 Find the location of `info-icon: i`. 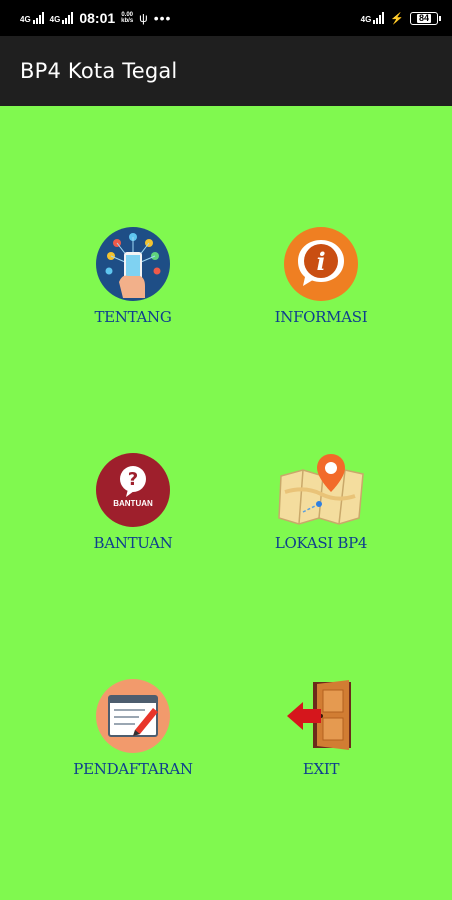

info-icon: i is located at coordinates (321, 264).